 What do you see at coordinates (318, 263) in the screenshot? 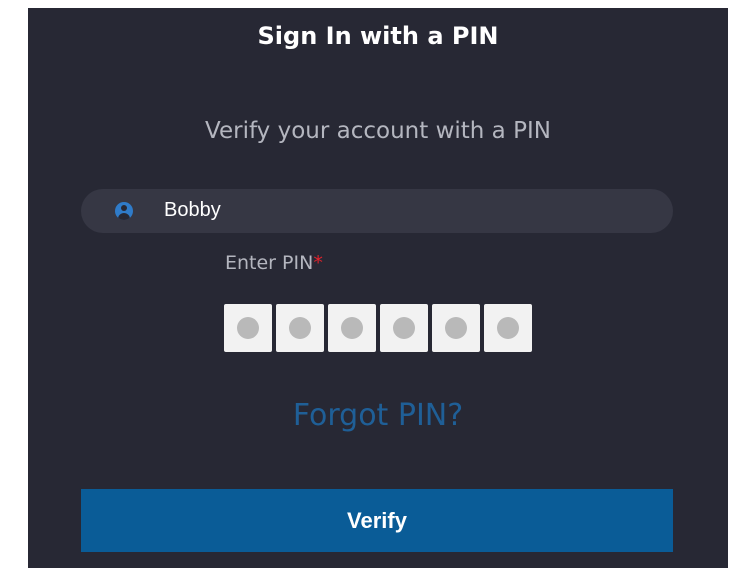
I see `required-marker: *` at bounding box center [318, 263].